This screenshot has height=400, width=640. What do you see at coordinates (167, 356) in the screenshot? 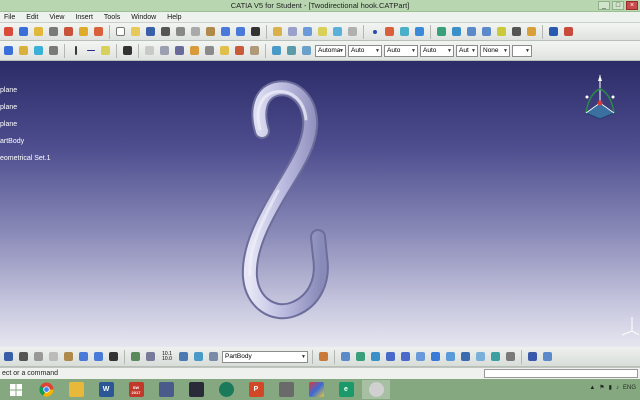
I see `measure-icon: 10.1 10.0` at bounding box center [167, 356].